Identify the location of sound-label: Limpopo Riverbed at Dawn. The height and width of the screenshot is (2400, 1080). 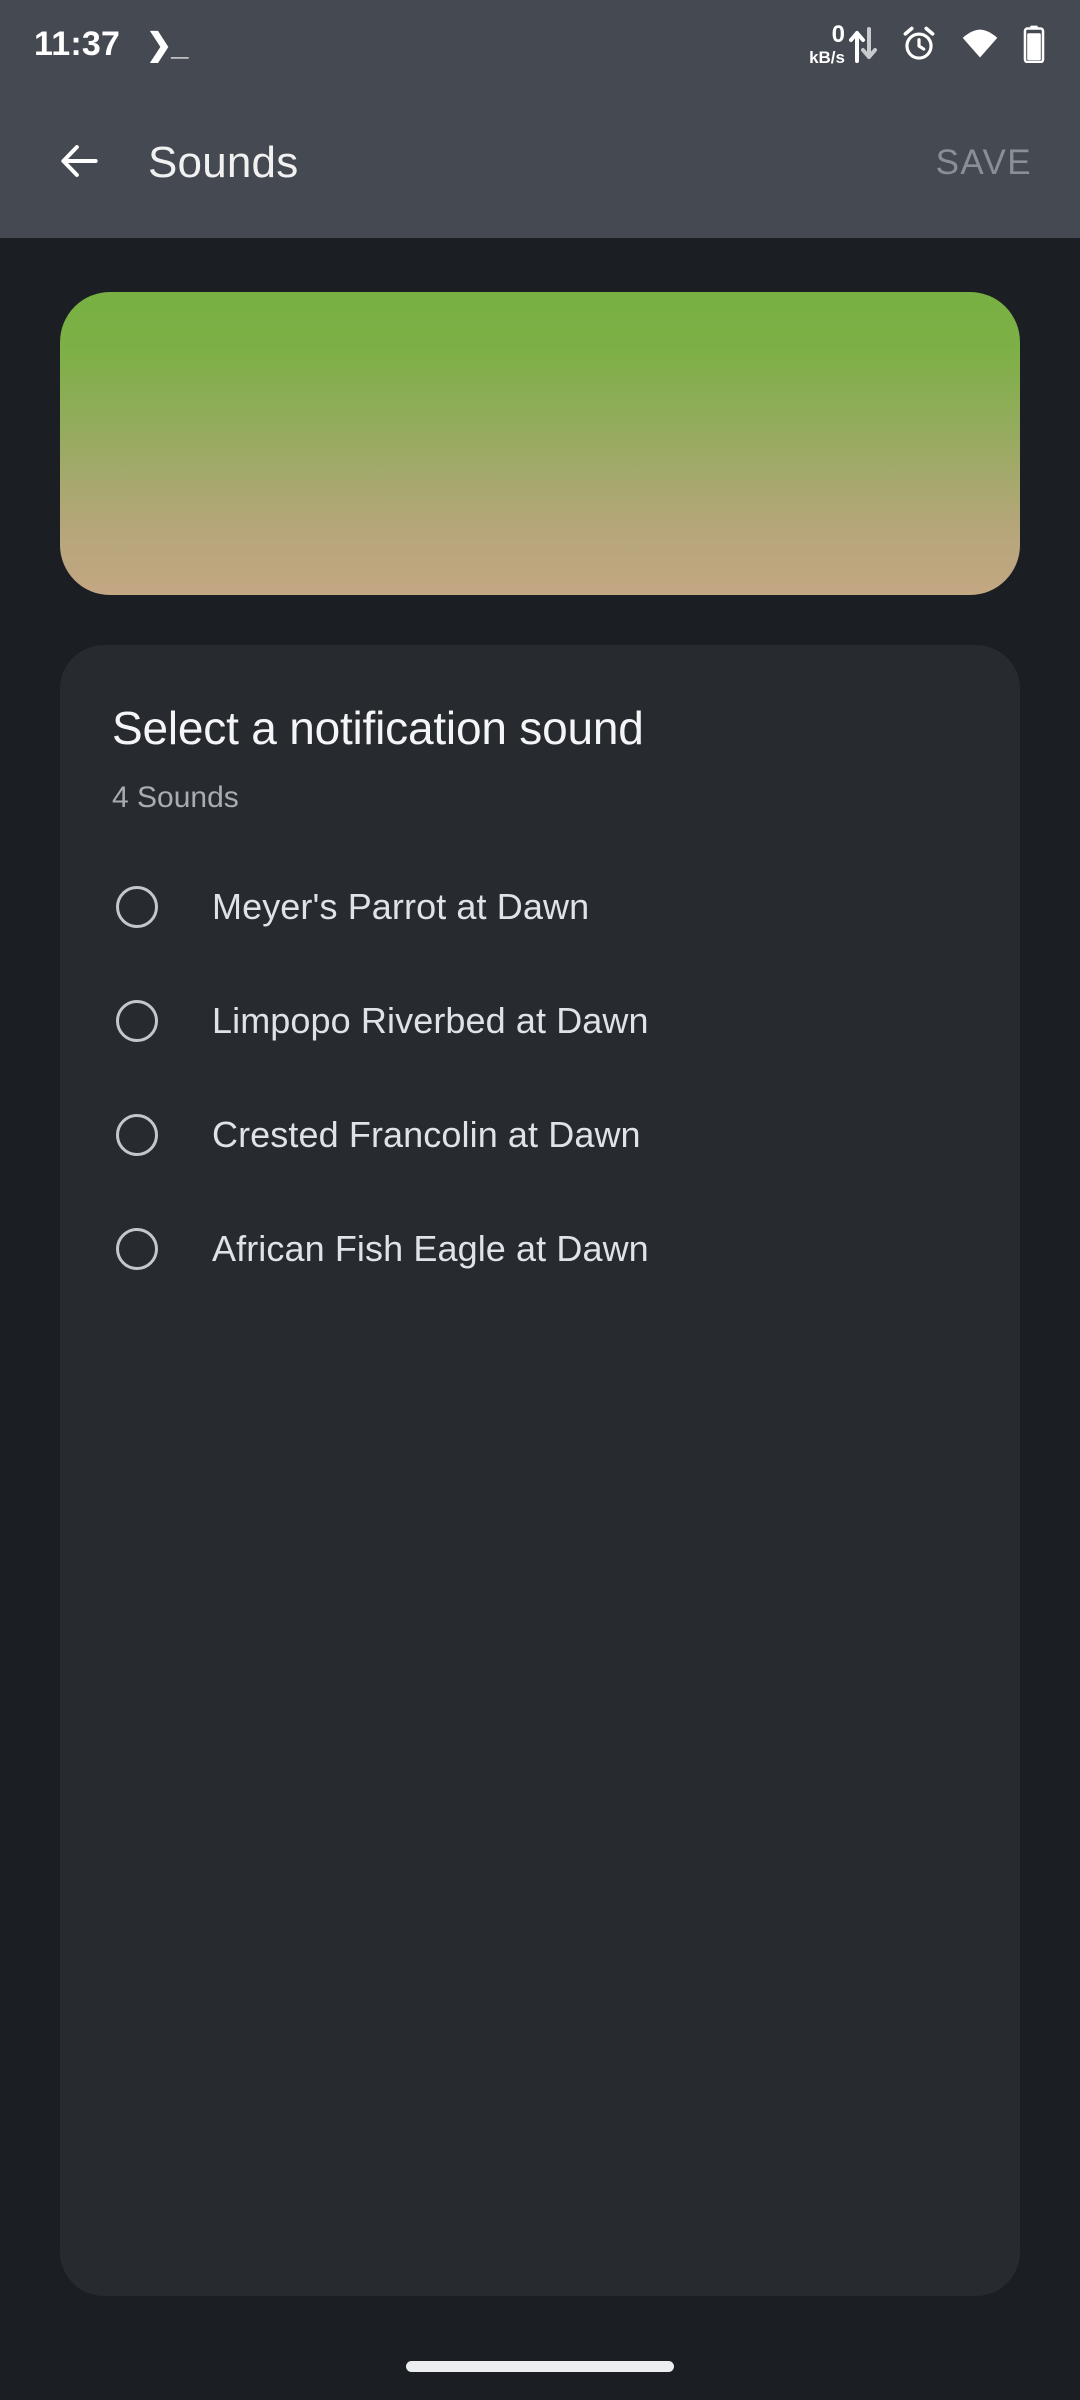
(430, 1020).